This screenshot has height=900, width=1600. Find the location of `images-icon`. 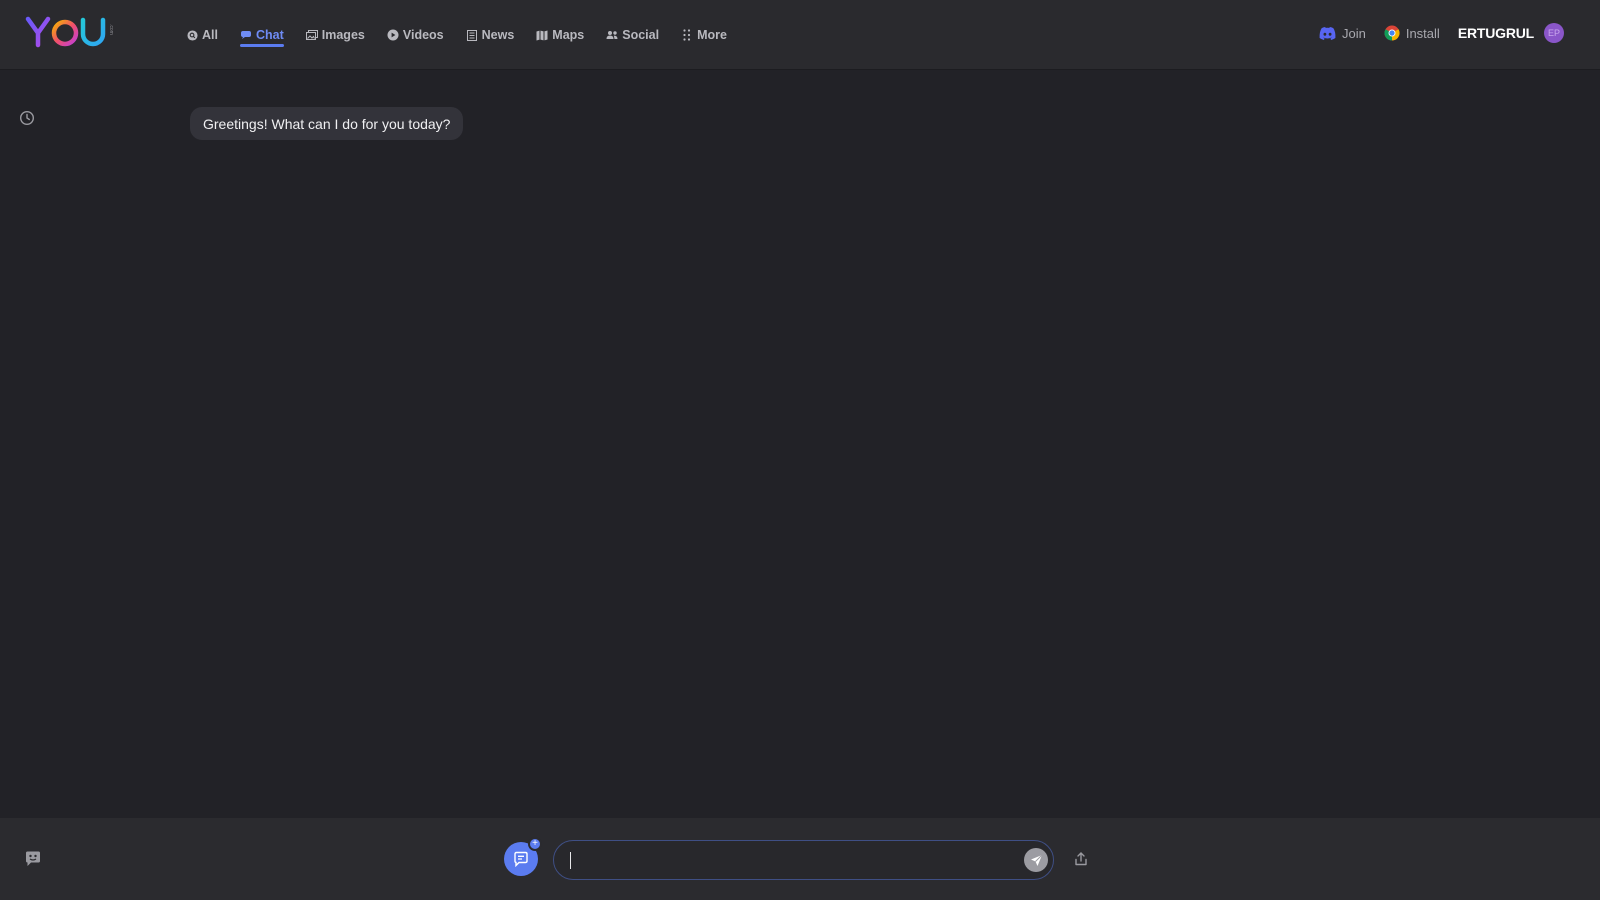

images-icon is located at coordinates (311, 35).